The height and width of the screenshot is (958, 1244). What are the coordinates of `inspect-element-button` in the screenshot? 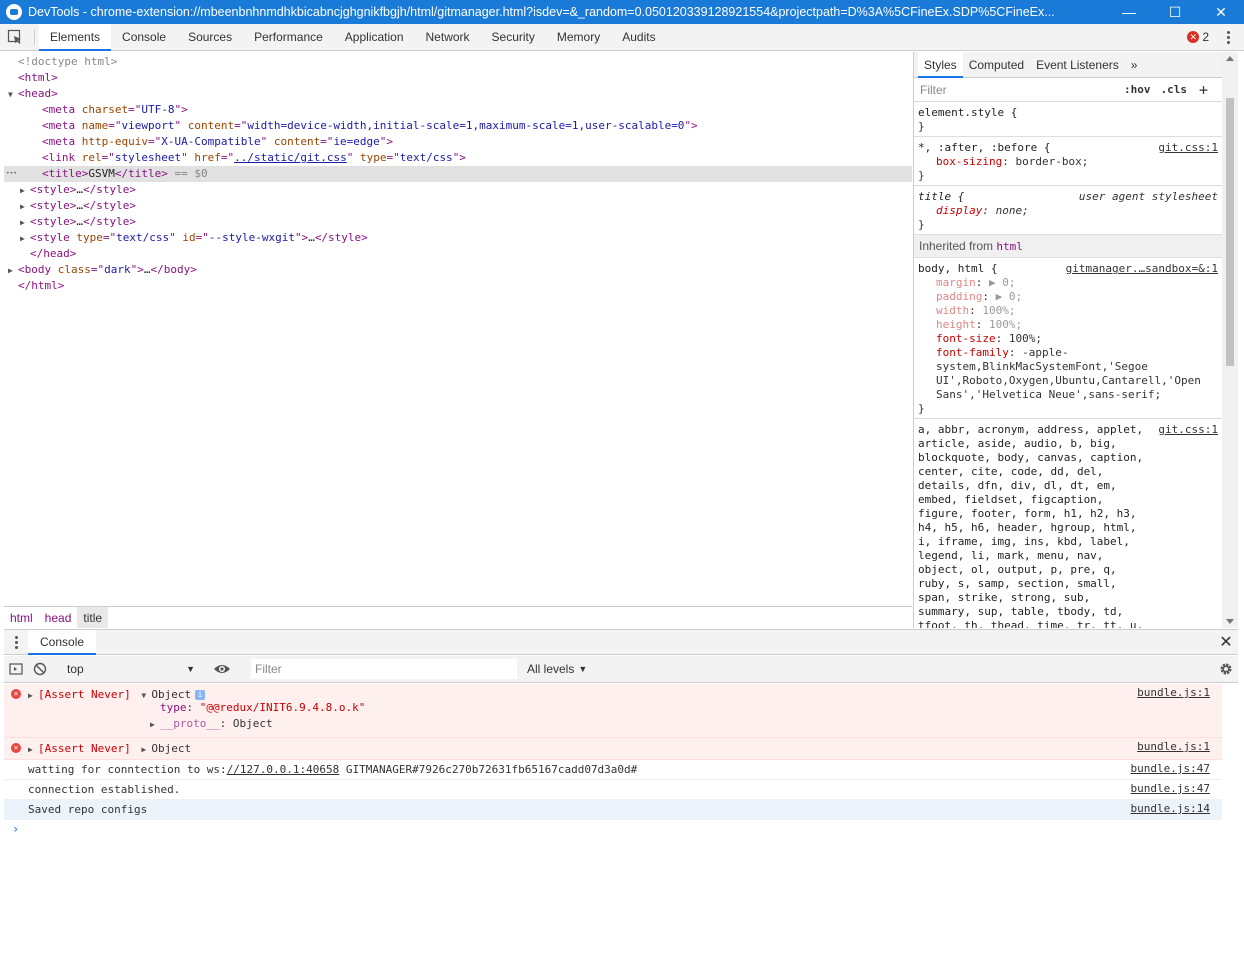 It's located at (15, 37).